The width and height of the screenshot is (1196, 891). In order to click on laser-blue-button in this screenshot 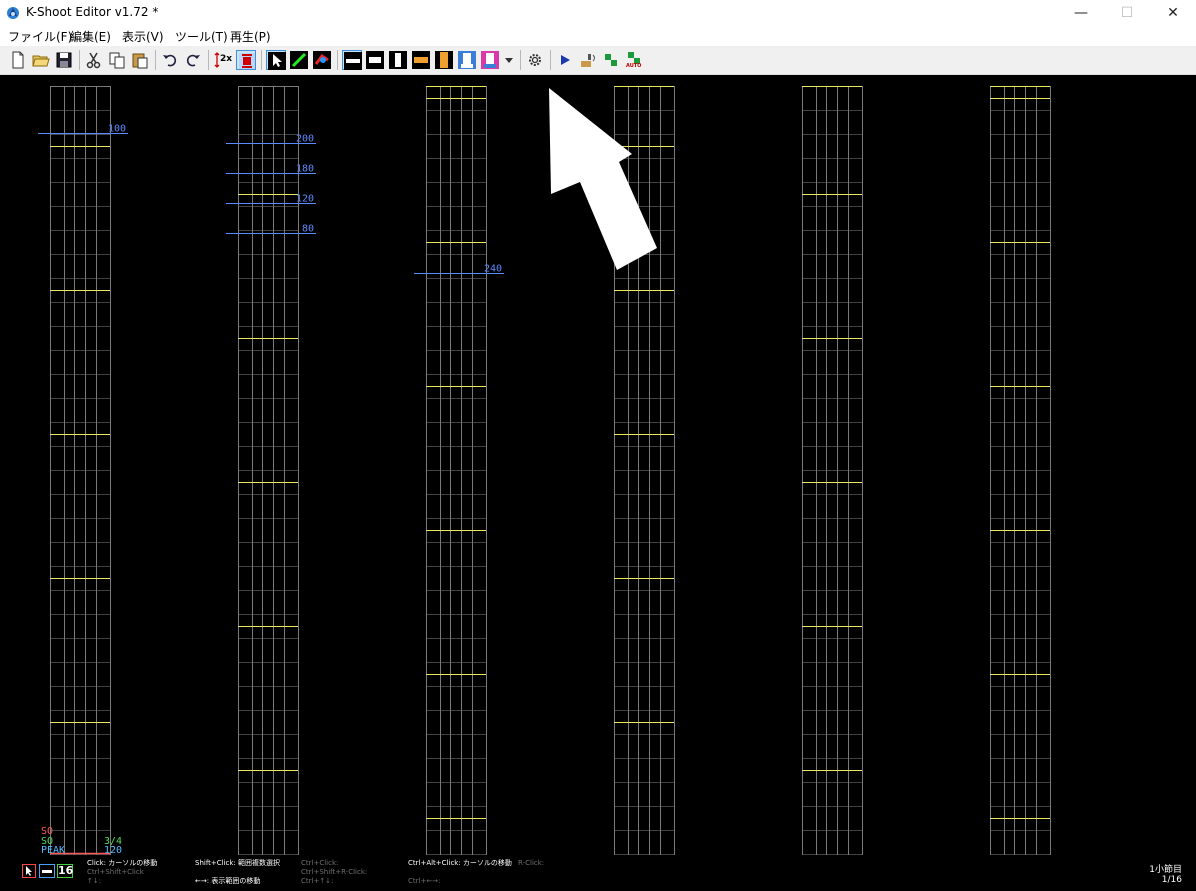, I will do `click(467, 60)`.